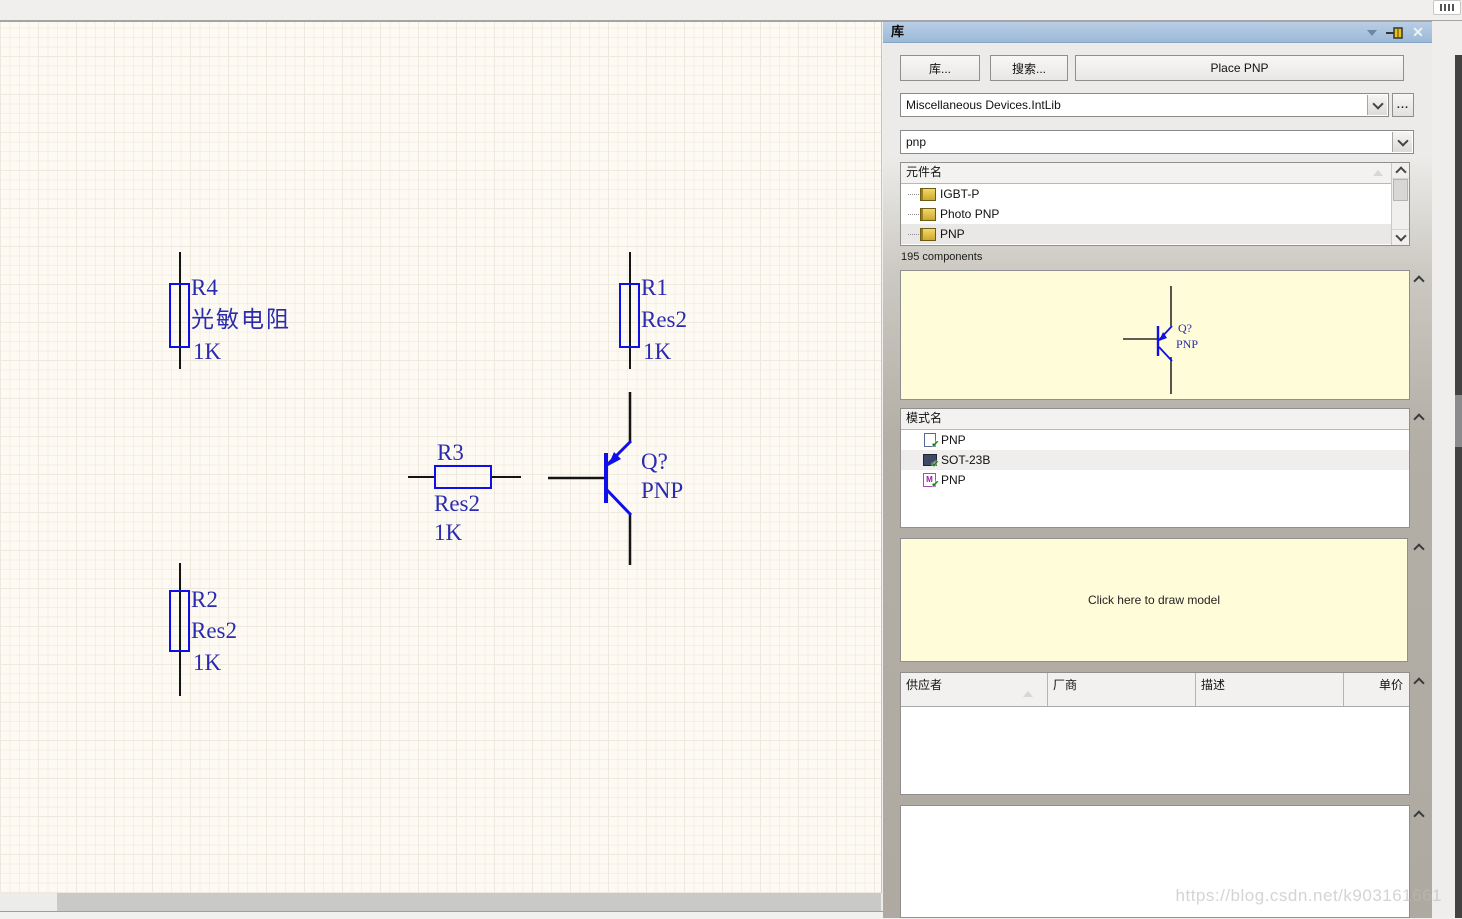  What do you see at coordinates (1447, 7) in the screenshot?
I see `panels-icon` at bounding box center [1447, 7].